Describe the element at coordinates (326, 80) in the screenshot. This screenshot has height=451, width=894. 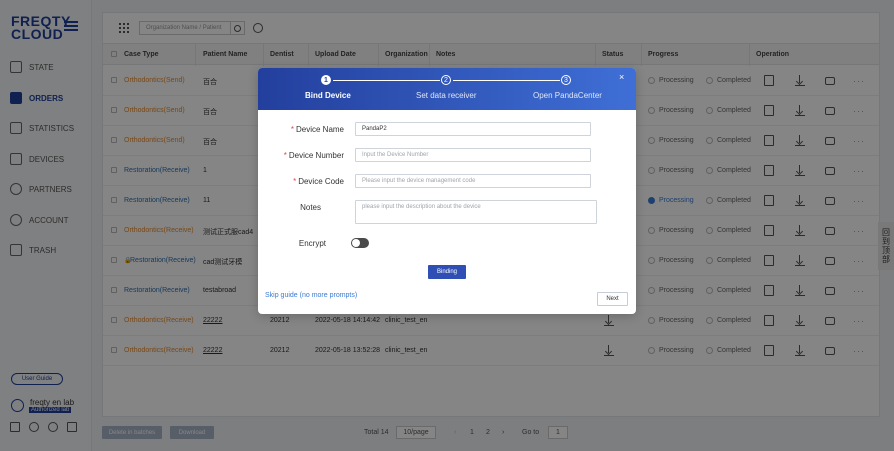
I see `step-1-indicator: 1` at that location.